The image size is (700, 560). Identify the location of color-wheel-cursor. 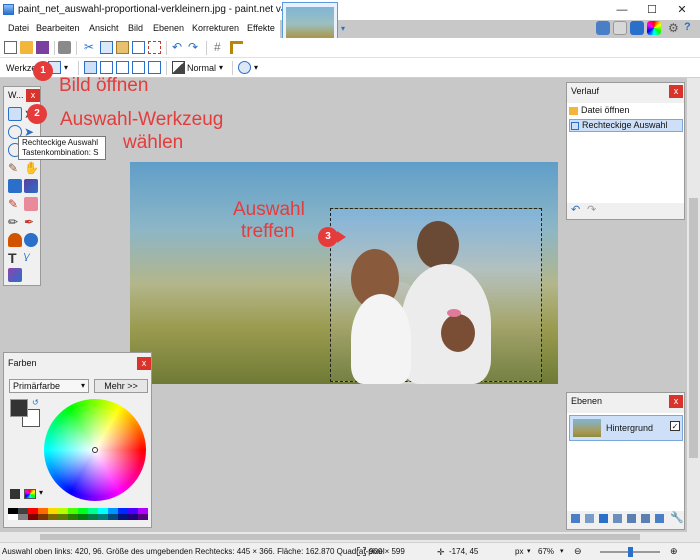
(95, 450).